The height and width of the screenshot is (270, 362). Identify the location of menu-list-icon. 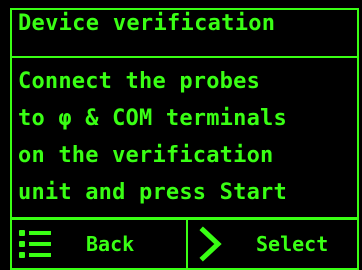
(35, 244).